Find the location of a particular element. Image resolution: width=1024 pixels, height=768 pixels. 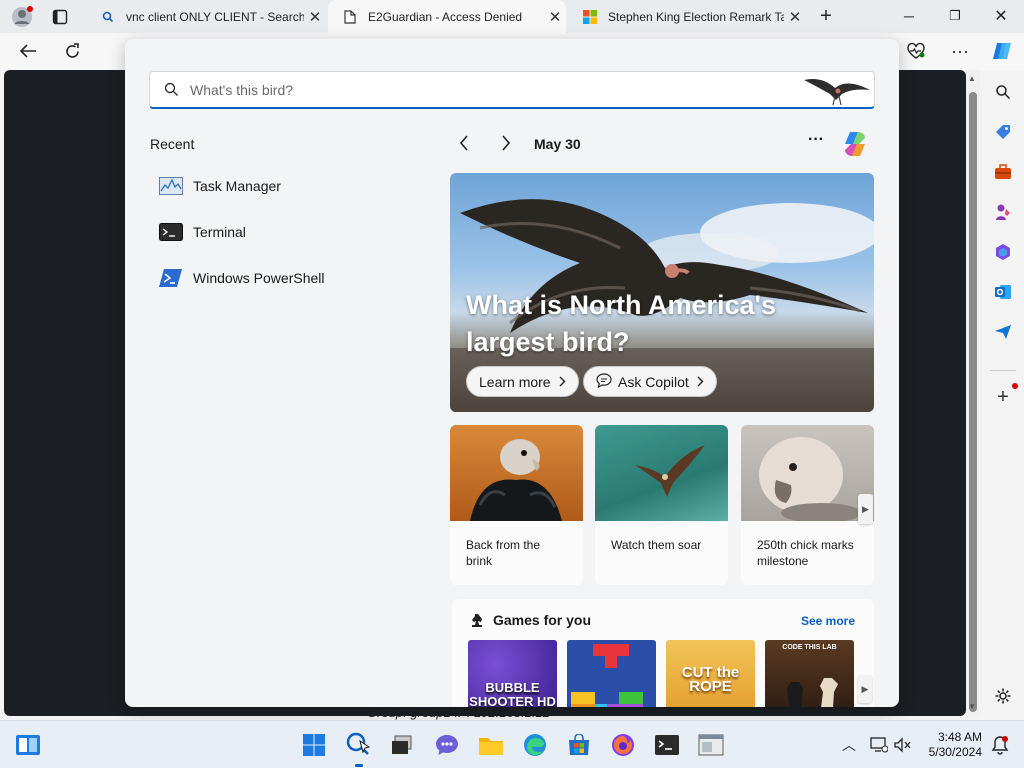

card-caption: Back from the brink is located at coordinates (503, 553).